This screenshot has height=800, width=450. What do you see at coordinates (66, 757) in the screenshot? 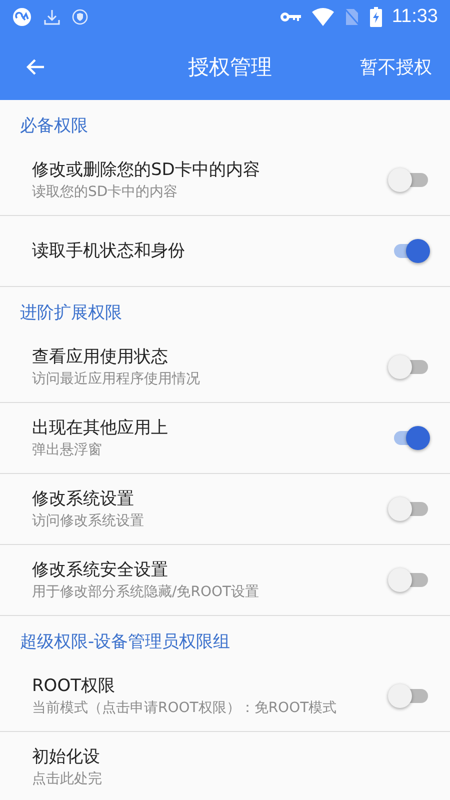
I see `permission-title: 初始化设` at bounding box center [66, 757].